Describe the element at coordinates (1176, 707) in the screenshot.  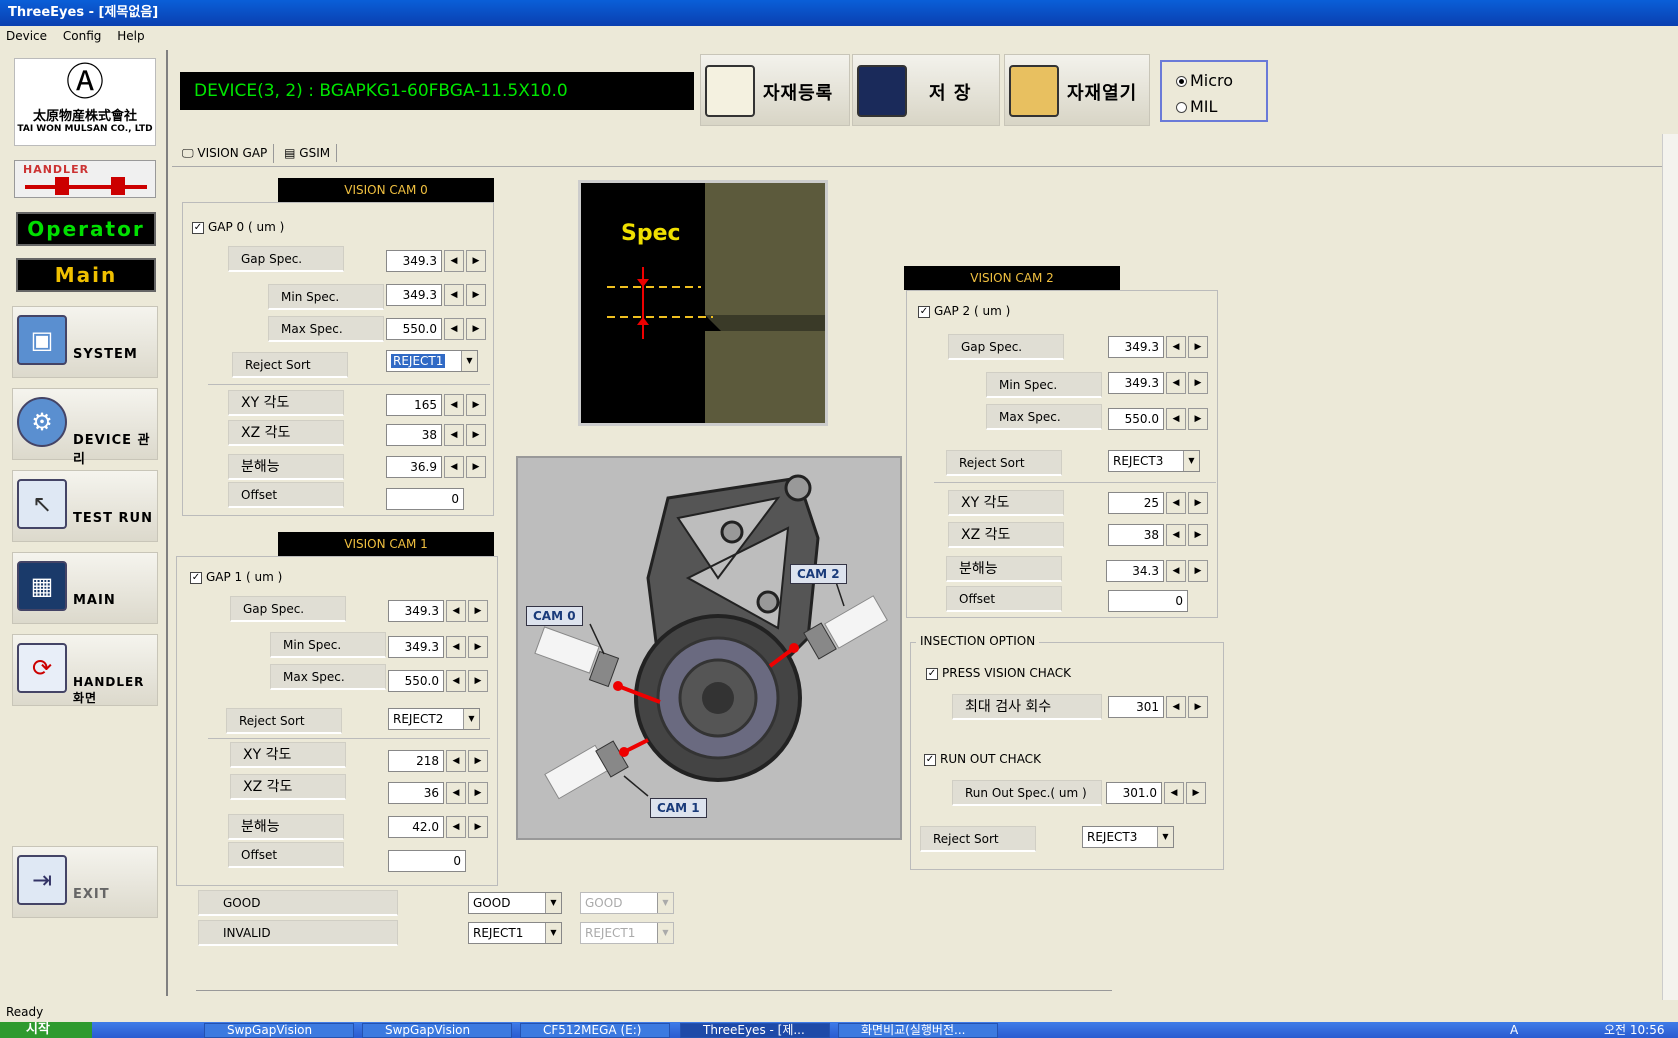
I see `max-count-dec: ◀` at that location.